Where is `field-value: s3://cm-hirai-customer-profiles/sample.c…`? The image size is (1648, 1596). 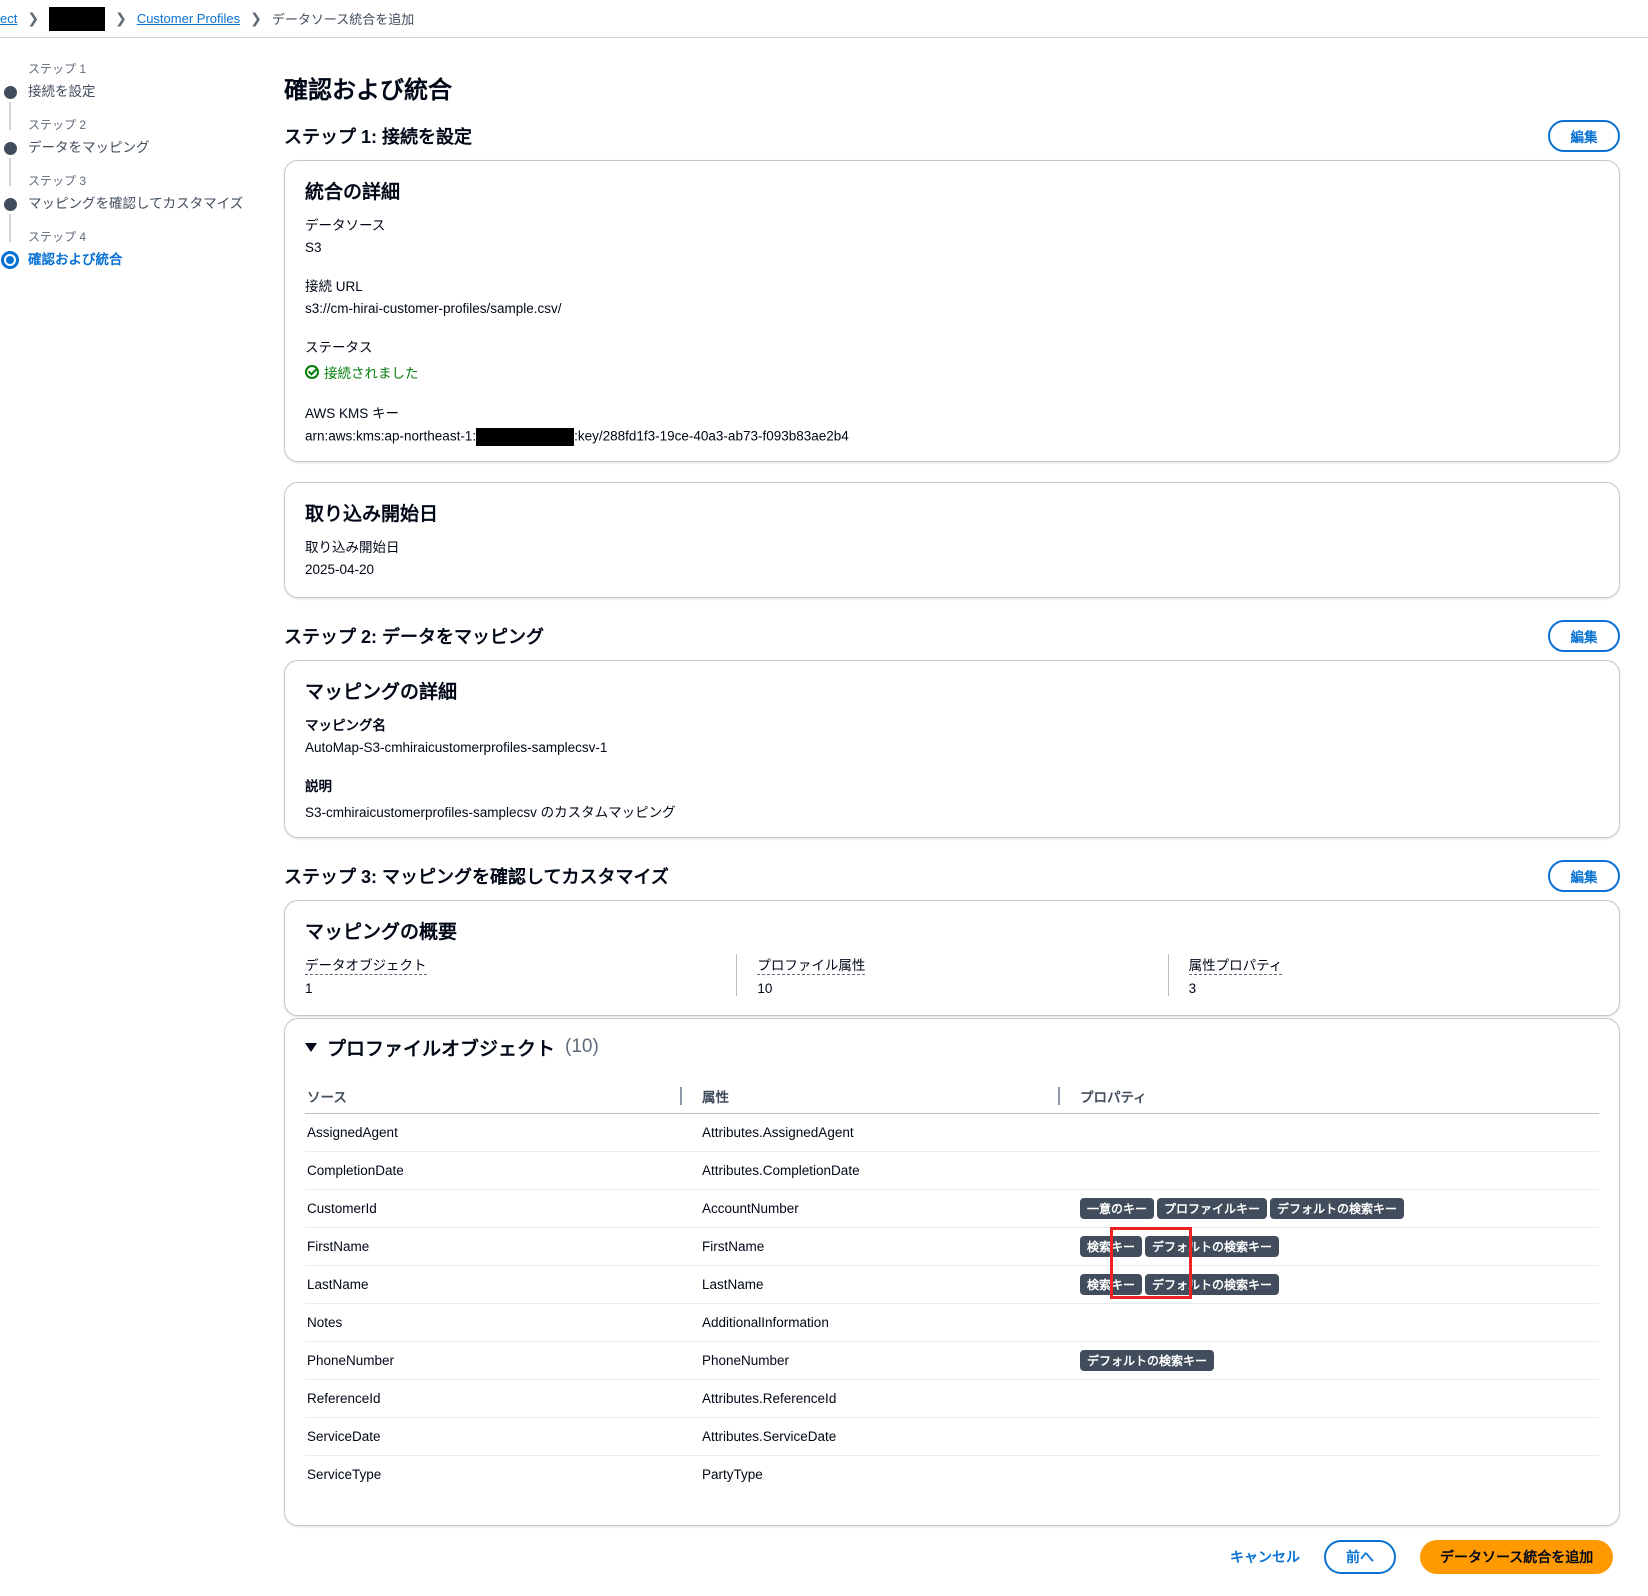 field-value: s3://cm-hirai-customer-profiles/sample.c… is located at coordinates (433, 308).